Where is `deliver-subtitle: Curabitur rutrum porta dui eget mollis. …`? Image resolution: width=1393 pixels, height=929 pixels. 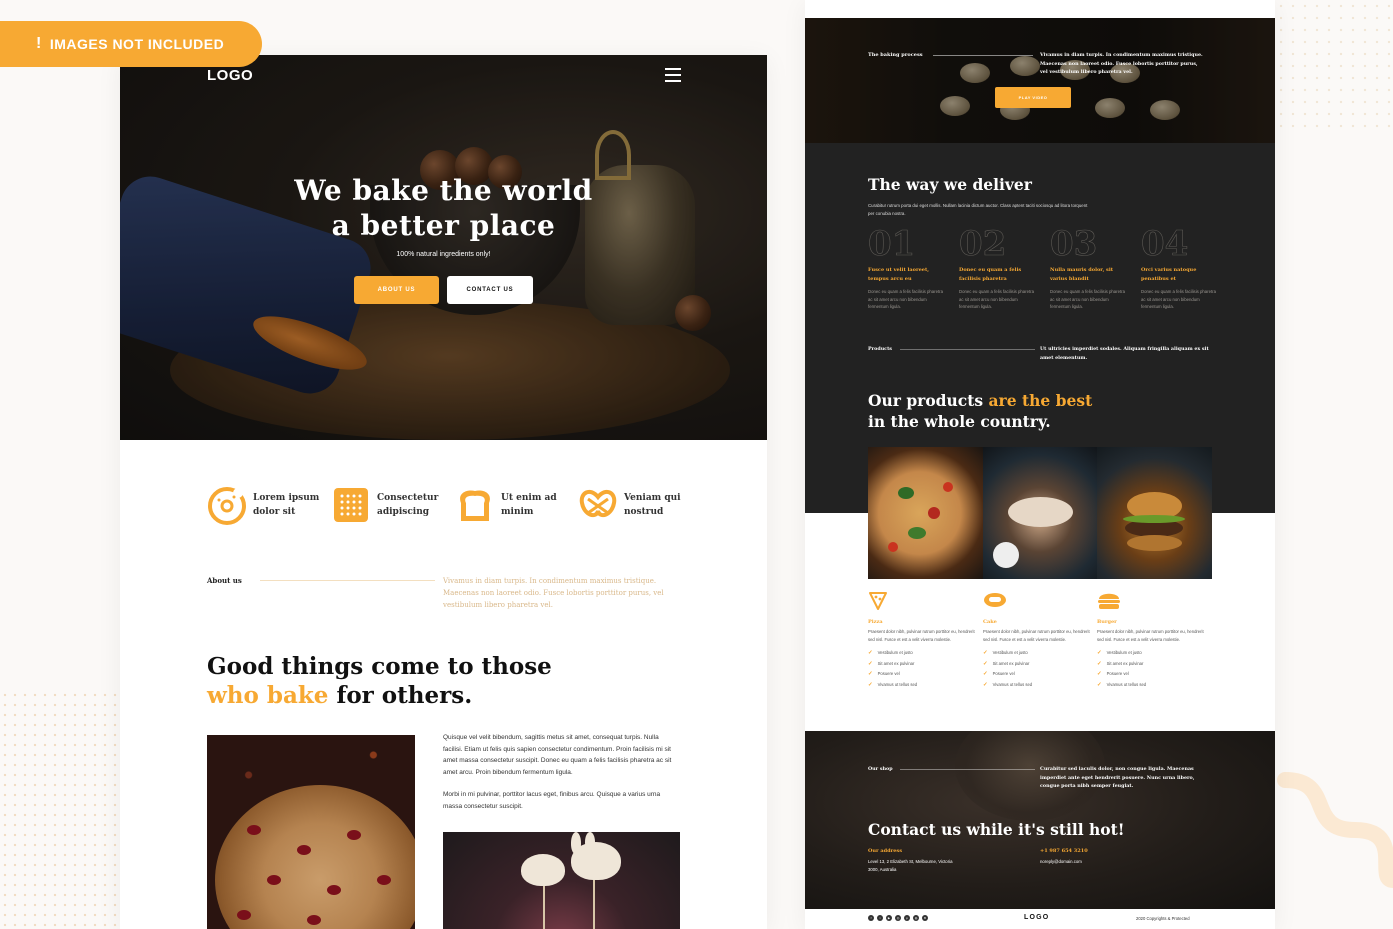 deliver-subtitle: Curabitur rutrum porta dui eget mollis. … is located at coordinates (978, 209).